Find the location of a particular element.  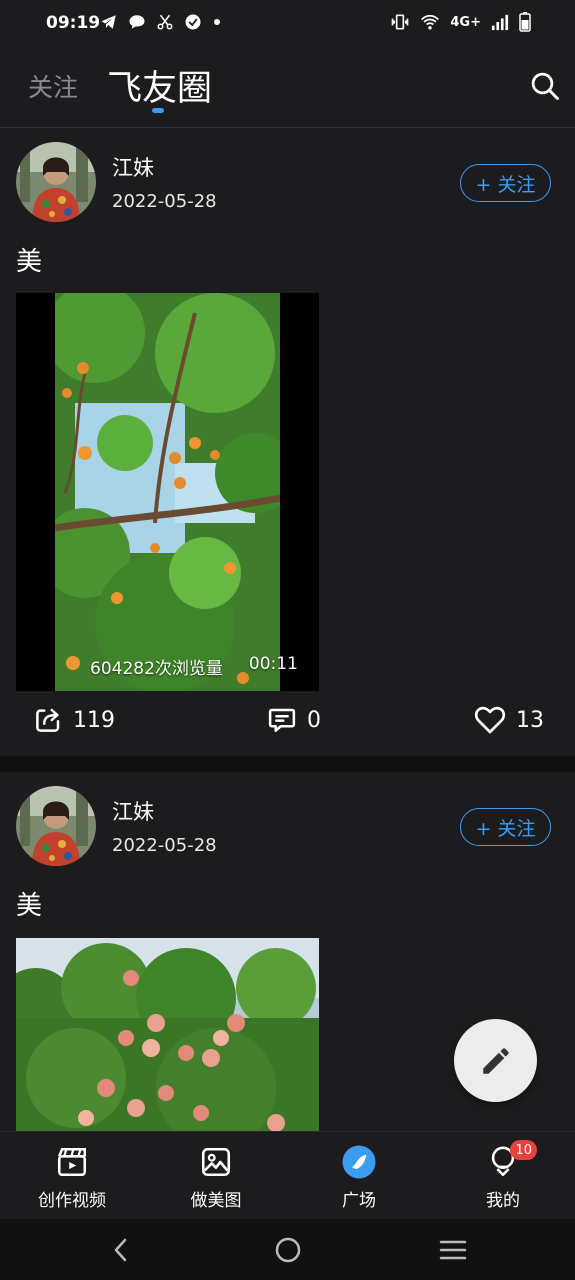

network-type: 4G+ is located at coordinates (465, 22).